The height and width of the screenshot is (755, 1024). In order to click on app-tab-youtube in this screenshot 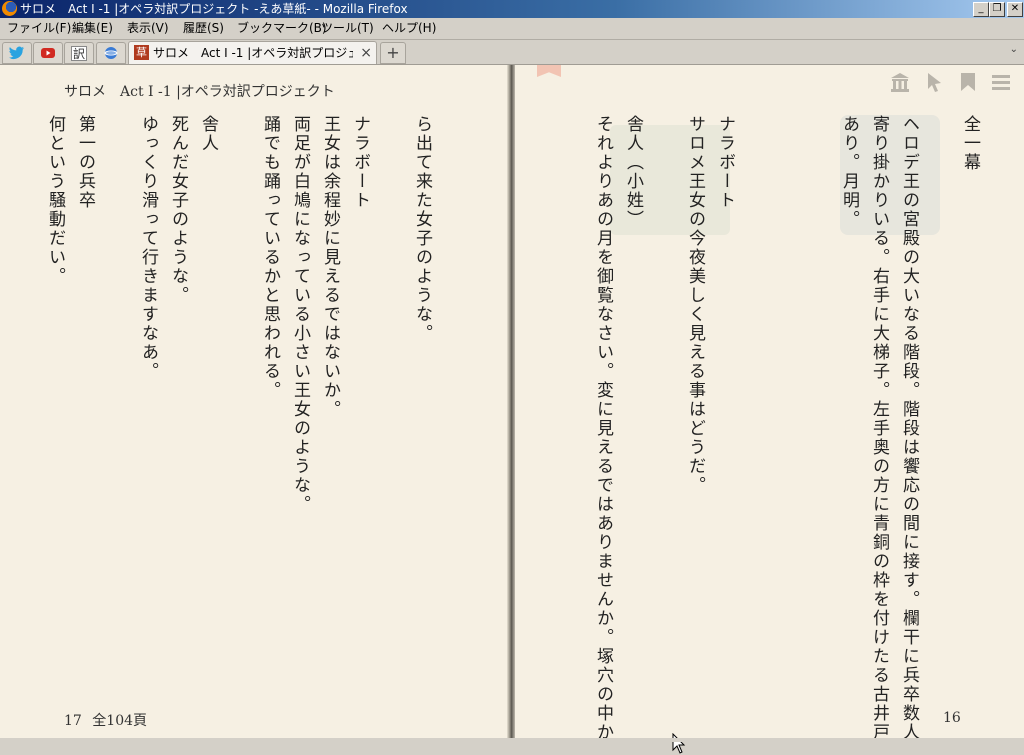, I will do `click(48, 53)`.